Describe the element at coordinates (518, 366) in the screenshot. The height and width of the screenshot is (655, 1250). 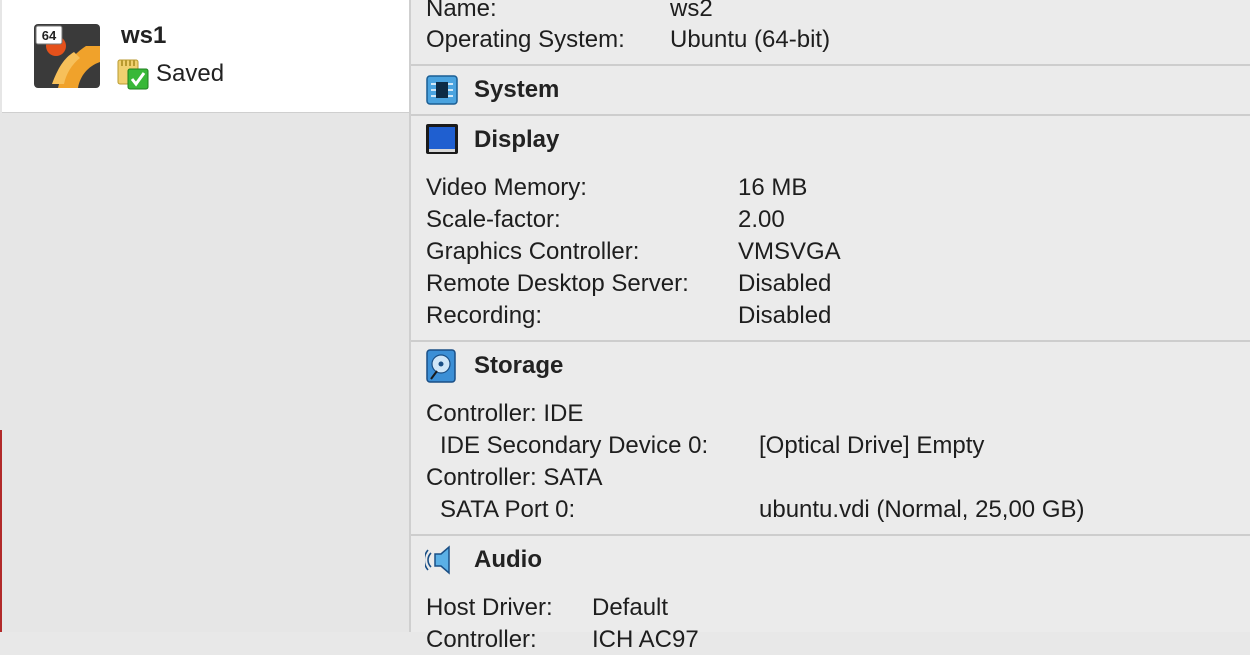
I see `section-title-storage: Storage` at that location.